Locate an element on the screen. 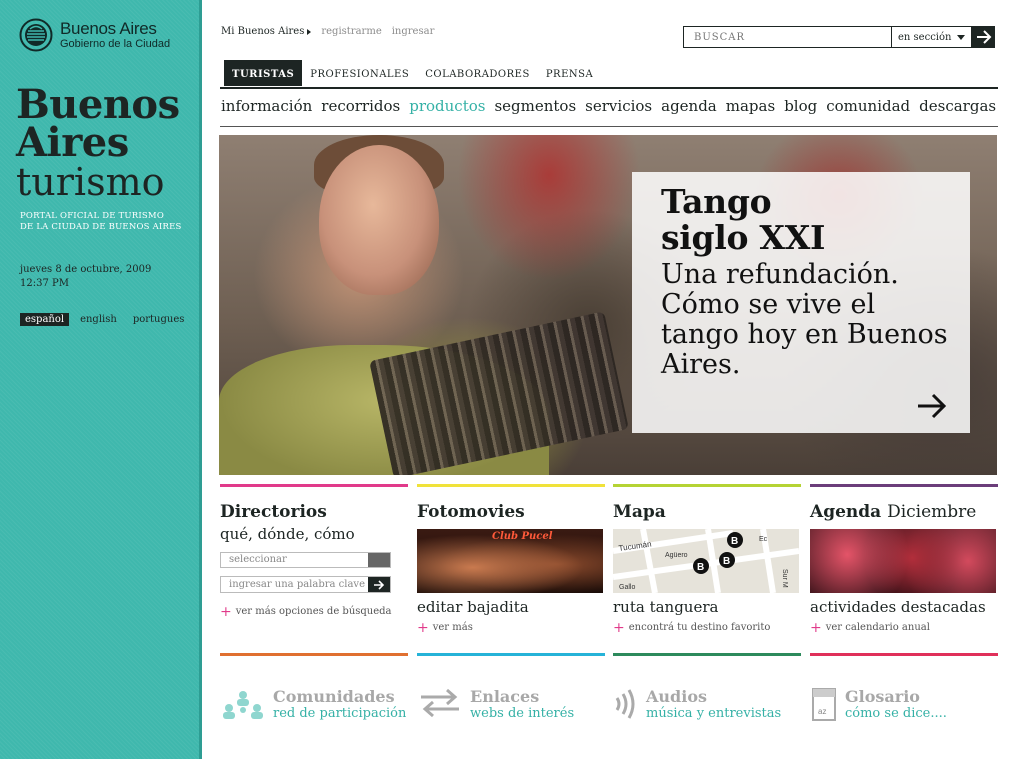 This screenshot has height=759, width=1034. nav-divider is located at coordinates (609, 126).